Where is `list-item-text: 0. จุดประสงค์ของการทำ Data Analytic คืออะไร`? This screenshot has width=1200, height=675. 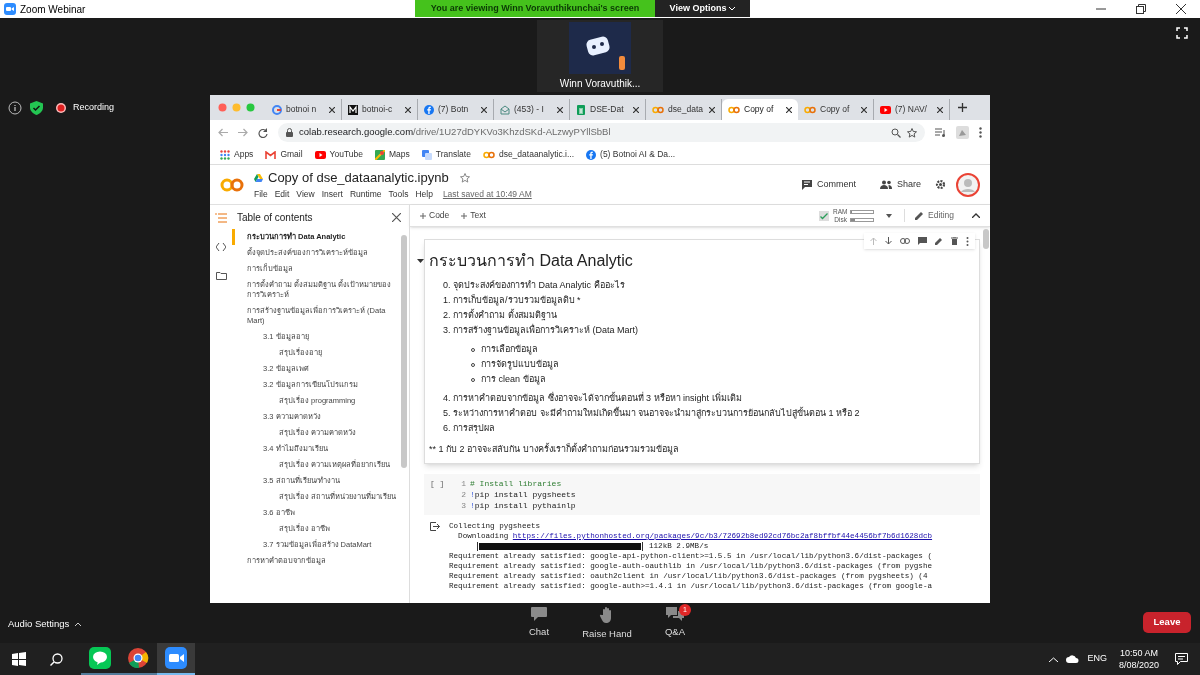 list-item-text: 0. จุดประสงค์ของการทำ Data Analytic คืออะไร is located at coordinates (534, 286).